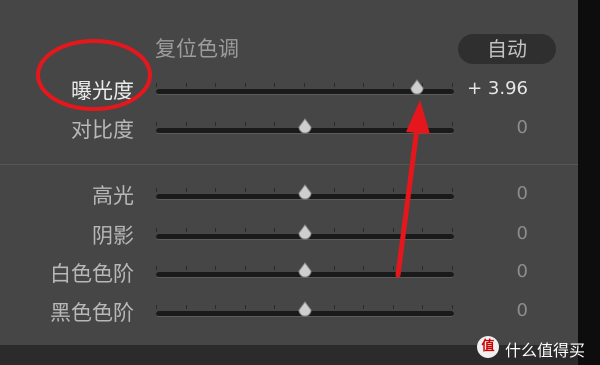 The width and height of the screenshot is (600, 365). Describe the element at coordinates (92, 274) in the screenshot. I see `slider-label: 白色色阶` at that location.